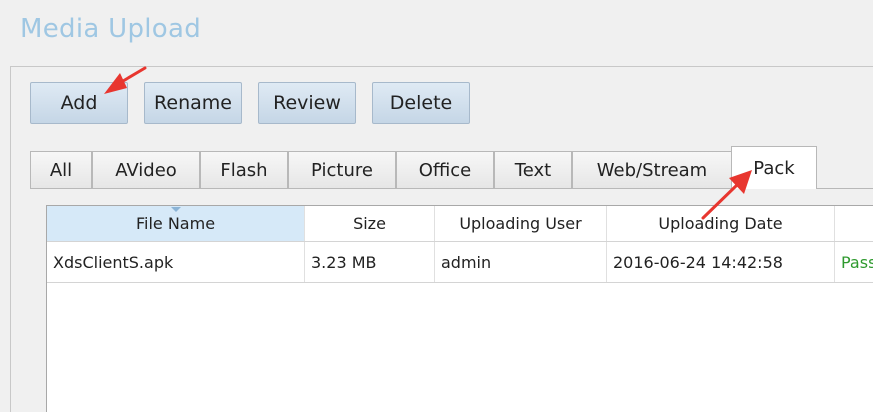  I want to click on cell-file-name: XdsClientS.apk, so click(176, 262).